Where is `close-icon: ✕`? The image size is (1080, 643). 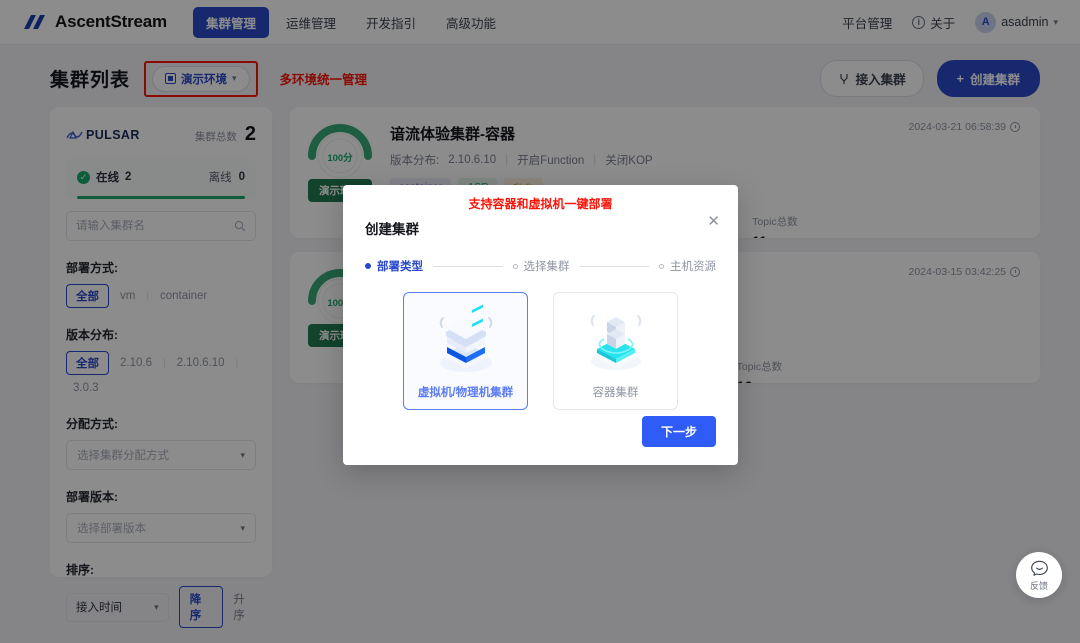 close-icon: ✕ is located at coordinates (713, 221).